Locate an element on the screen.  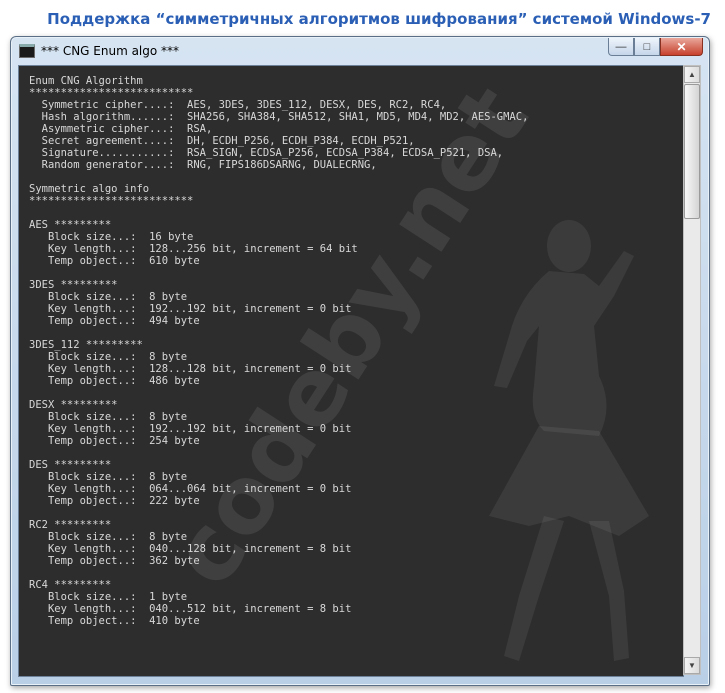
console-line: Temp object..: 610 byte is located at coordinates (123, 261).